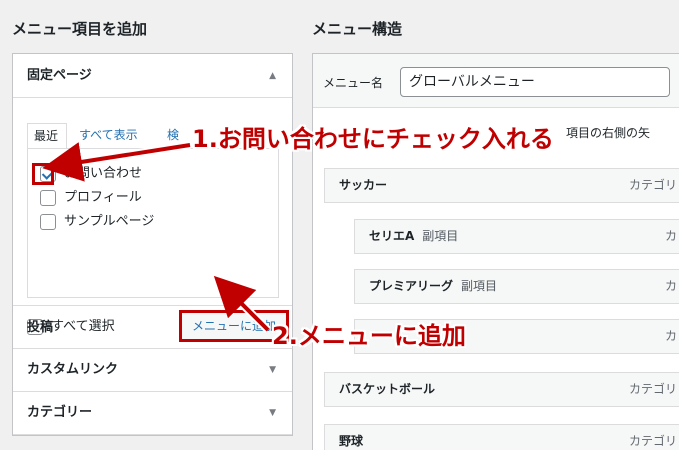  What do you see at coordinates (241, 303) in the screenshot?
I see `arrow-step2` at bounding box center [241, 303].